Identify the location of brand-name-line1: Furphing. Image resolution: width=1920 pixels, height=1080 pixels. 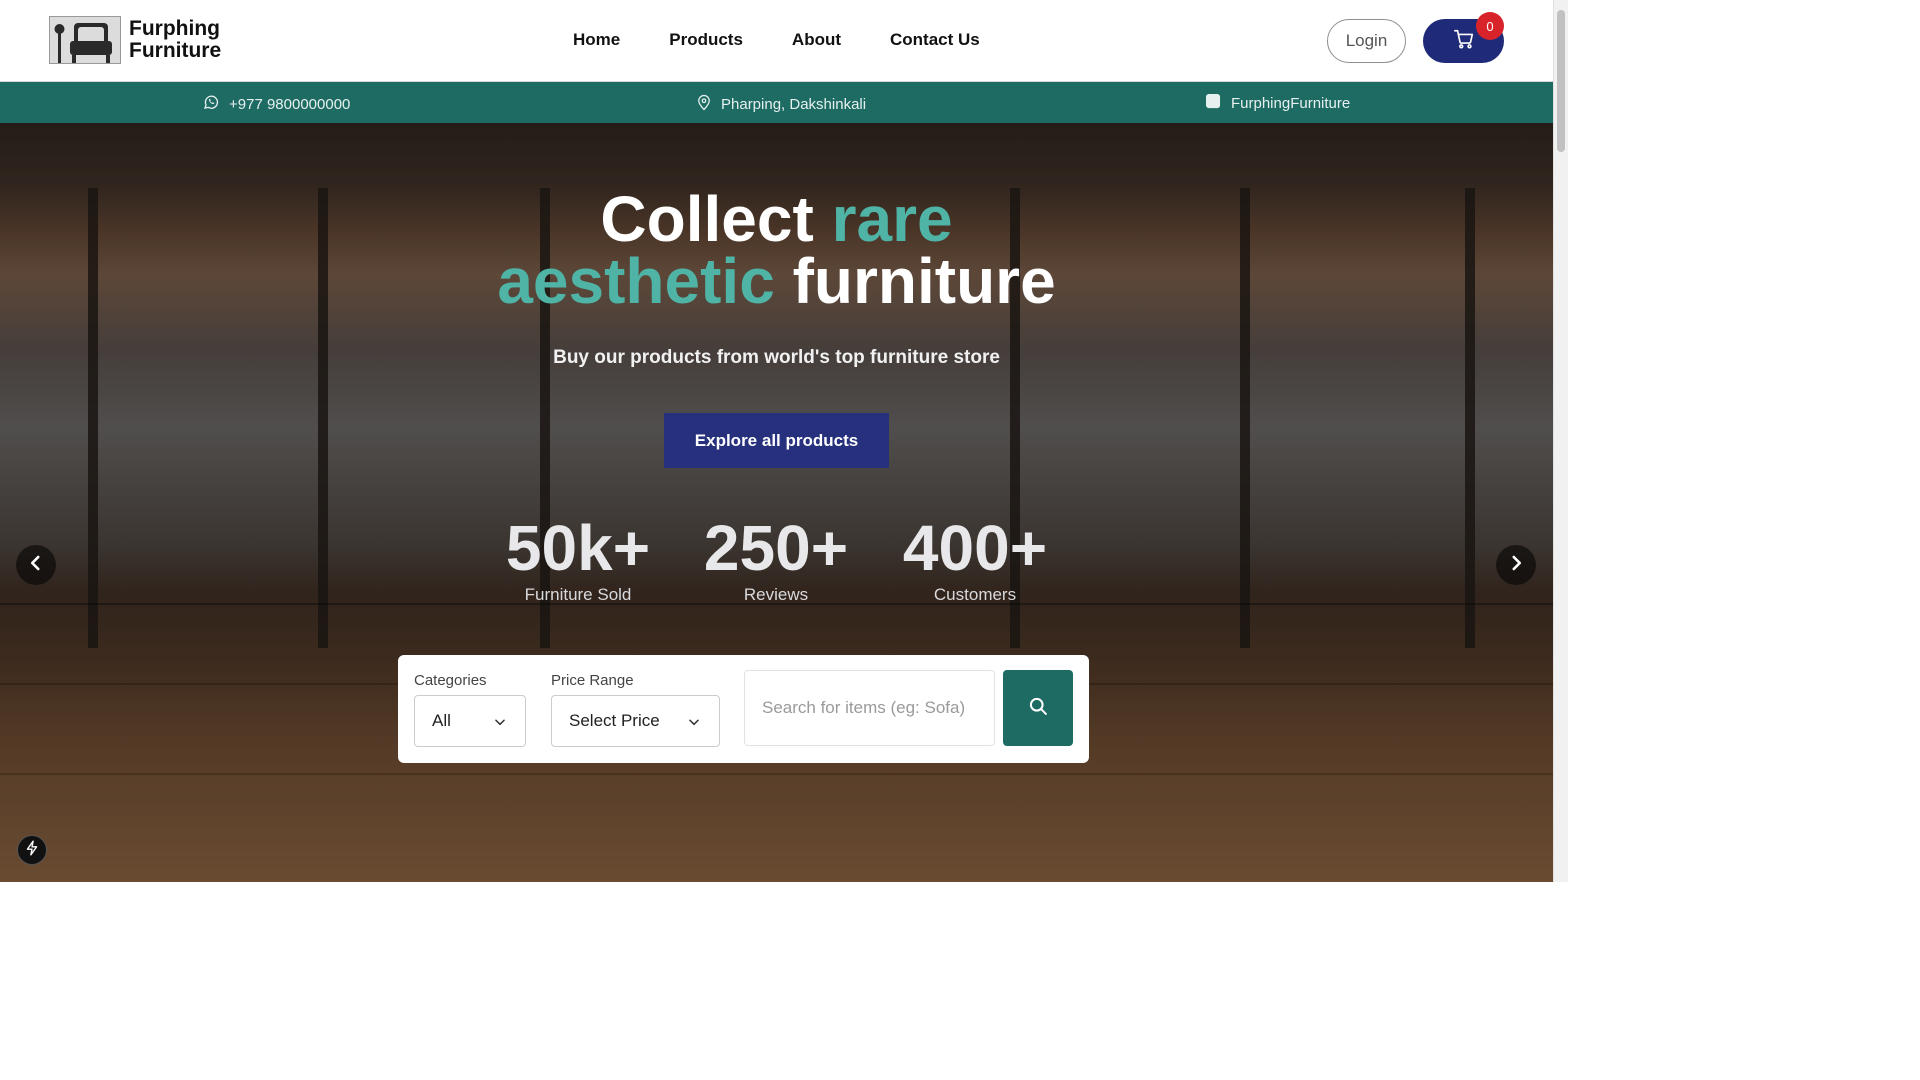
(174, 28).